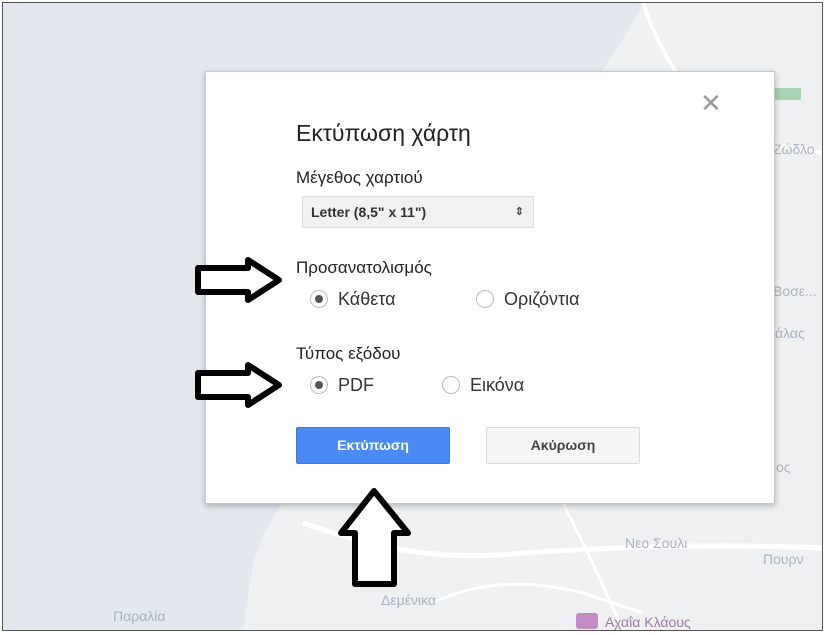  I want to click on up-arrow-icon, so click(374, 537).